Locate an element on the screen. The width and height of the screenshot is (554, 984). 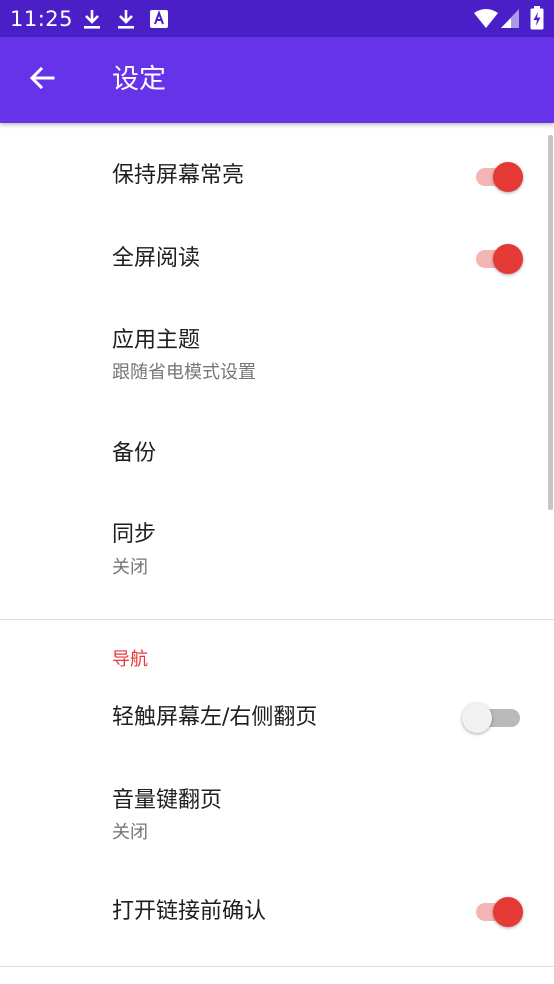
setting-title: 保持屏幕常亮 is located at coordinates (178, 175).